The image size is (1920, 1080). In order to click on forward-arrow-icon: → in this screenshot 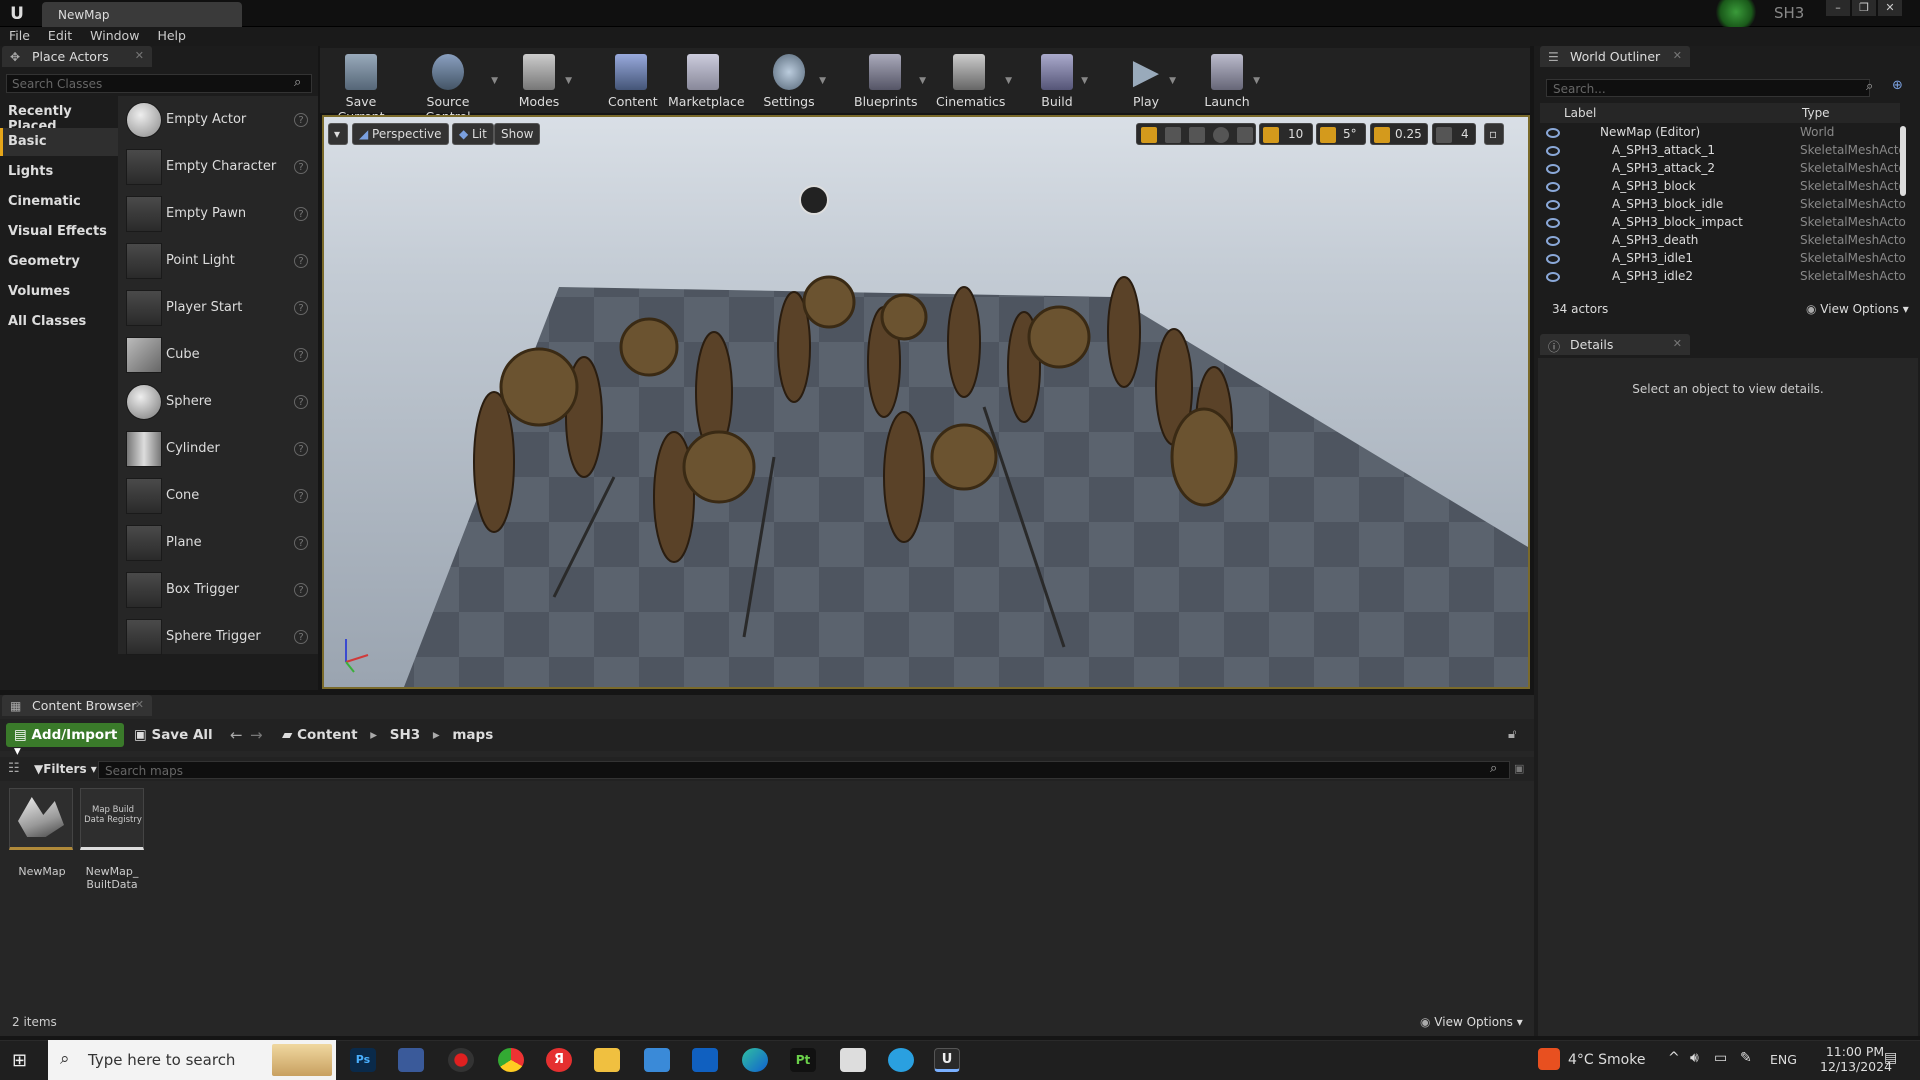, I will do `click(256, 735)`.